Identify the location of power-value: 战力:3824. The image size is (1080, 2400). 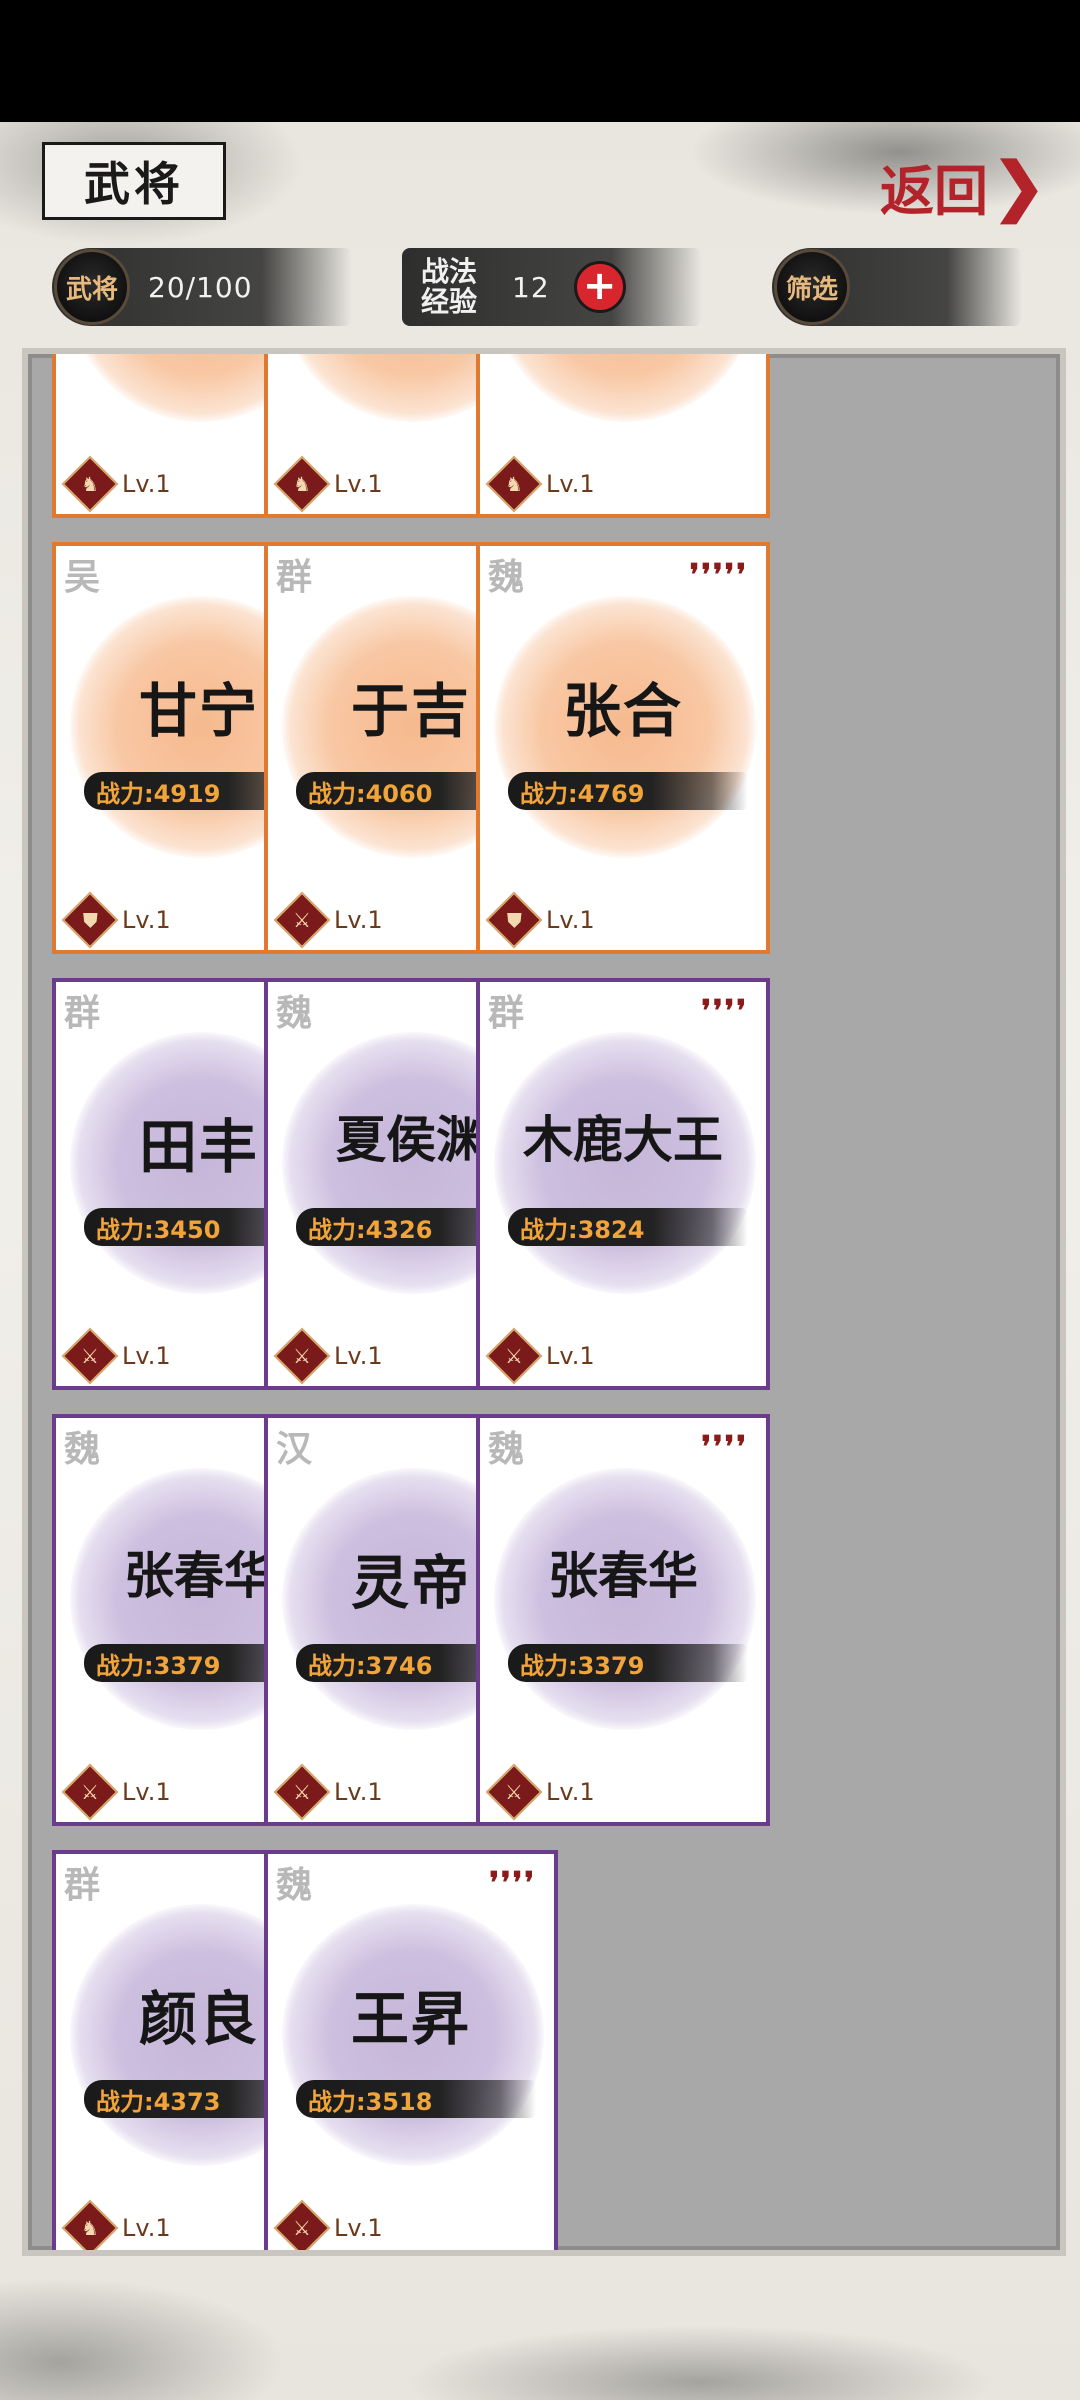
(582, 1229).